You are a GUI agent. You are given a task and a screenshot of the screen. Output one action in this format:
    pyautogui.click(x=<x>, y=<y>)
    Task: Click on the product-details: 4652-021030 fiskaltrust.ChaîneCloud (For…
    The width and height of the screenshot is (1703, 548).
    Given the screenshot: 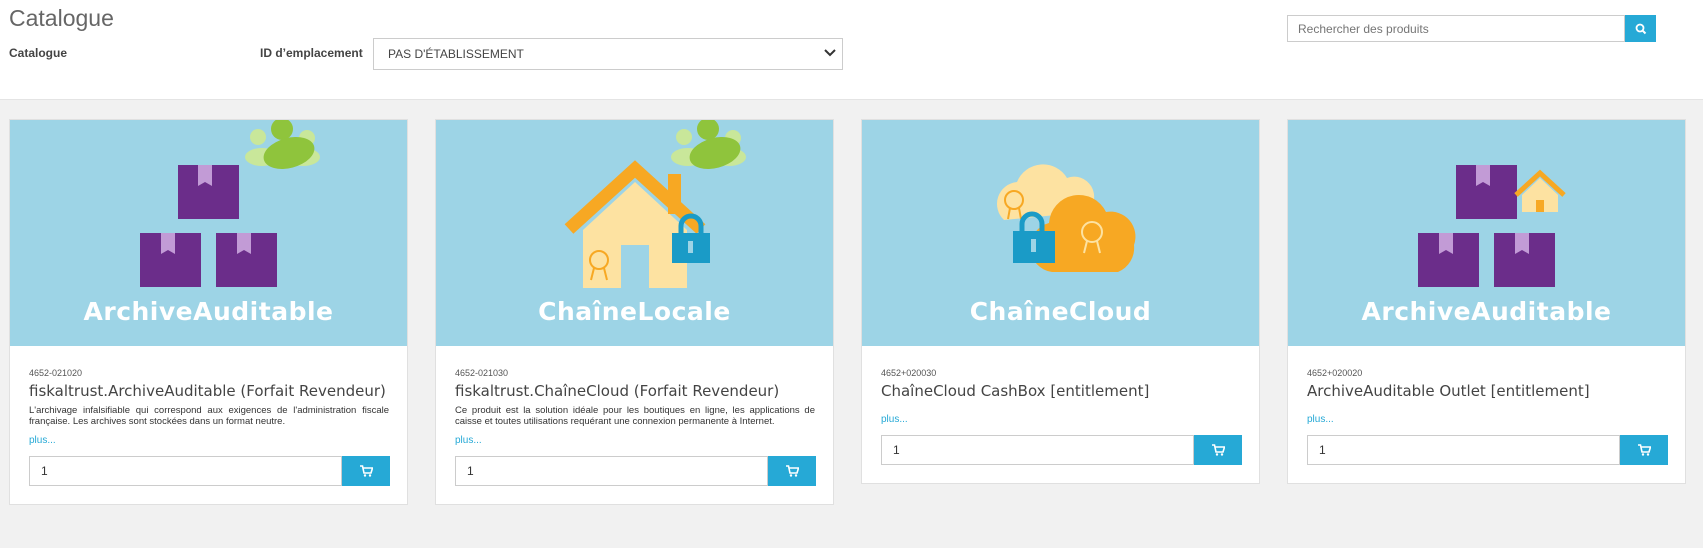 What is the action you would take?
    pyautogui.click(x=634, y=425)
    